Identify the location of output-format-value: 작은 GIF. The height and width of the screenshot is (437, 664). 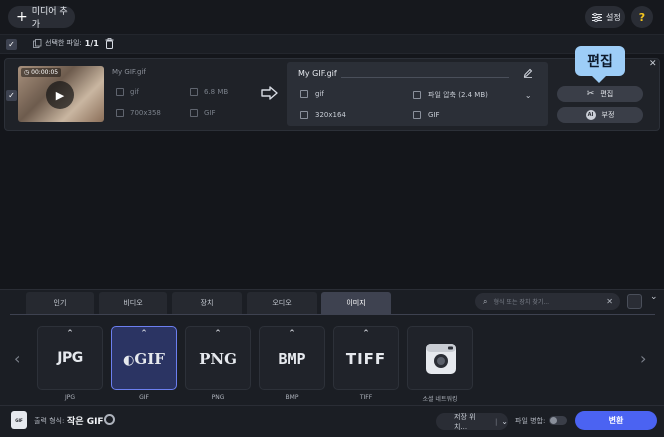
(85, 420).